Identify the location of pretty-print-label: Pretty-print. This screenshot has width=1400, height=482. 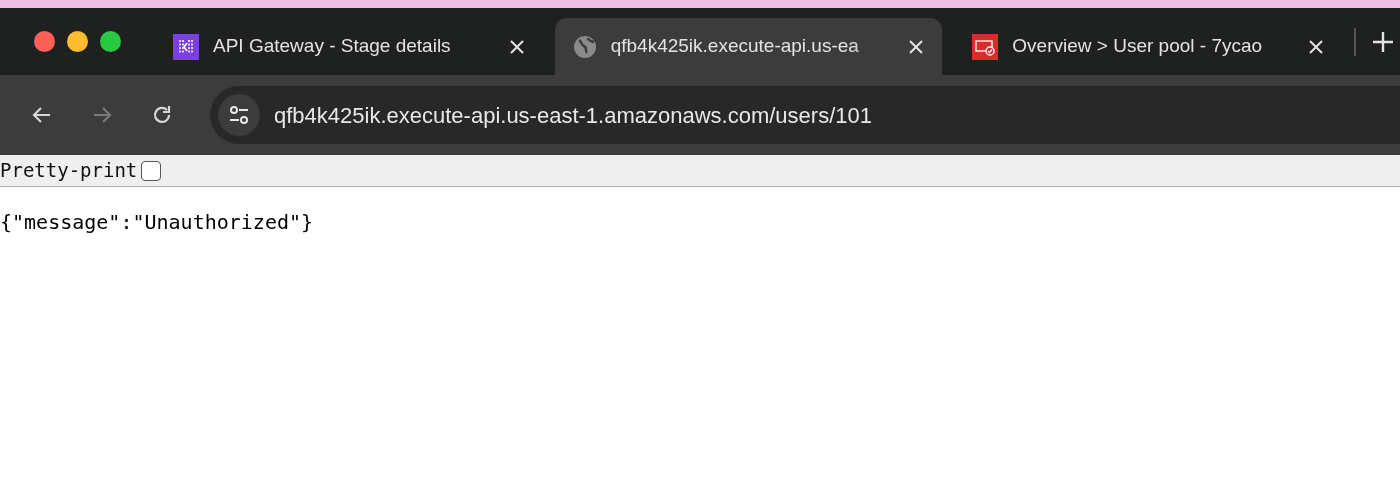
(69, 171).